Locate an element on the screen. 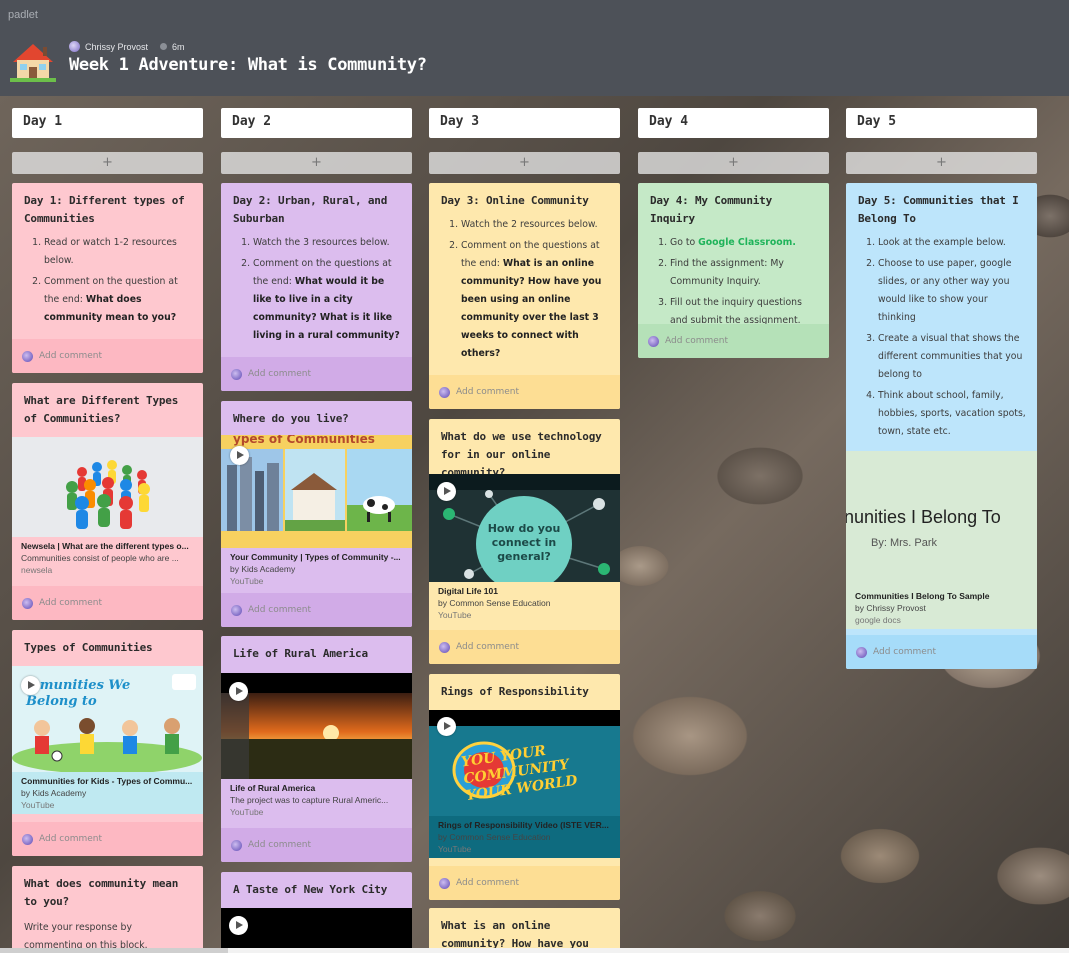 This screenshot has height=953, width=1069. page-title: Week 1 Adventure: What is Community? is located at coordinates (248, 65).